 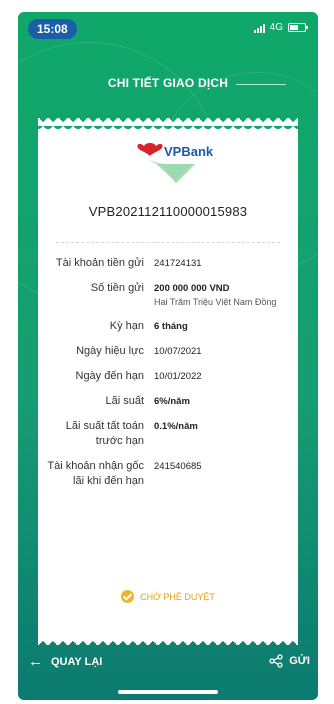 I want to click on detail-label: Ngày đến hạn, so click(x=110, y=376).